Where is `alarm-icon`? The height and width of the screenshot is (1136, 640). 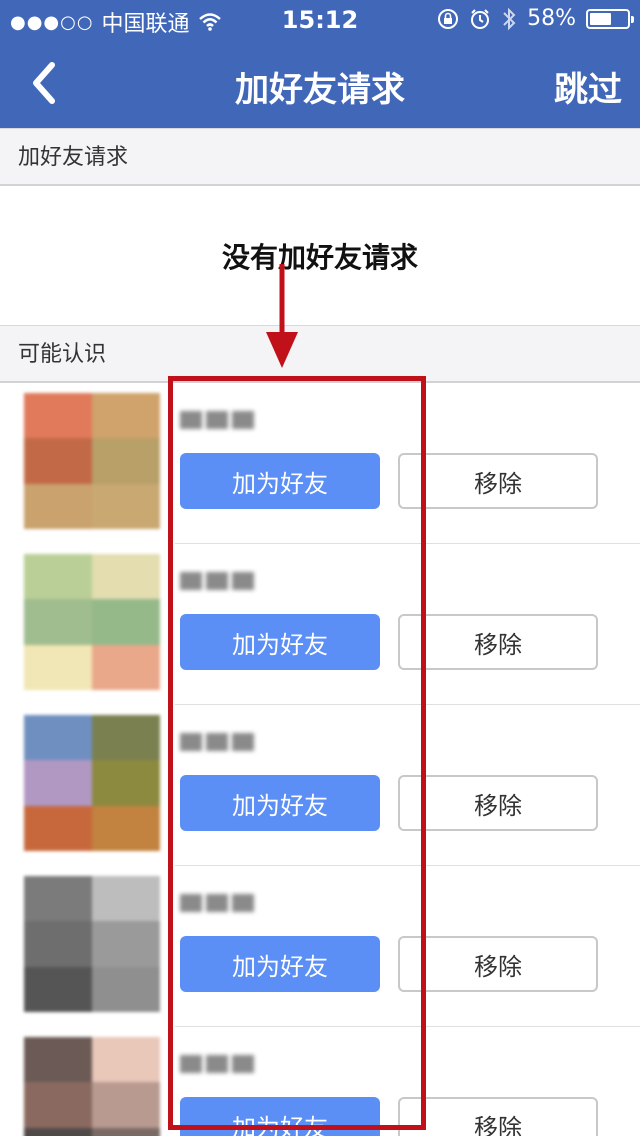
alarm-icon is located at coordinates (480, 18).